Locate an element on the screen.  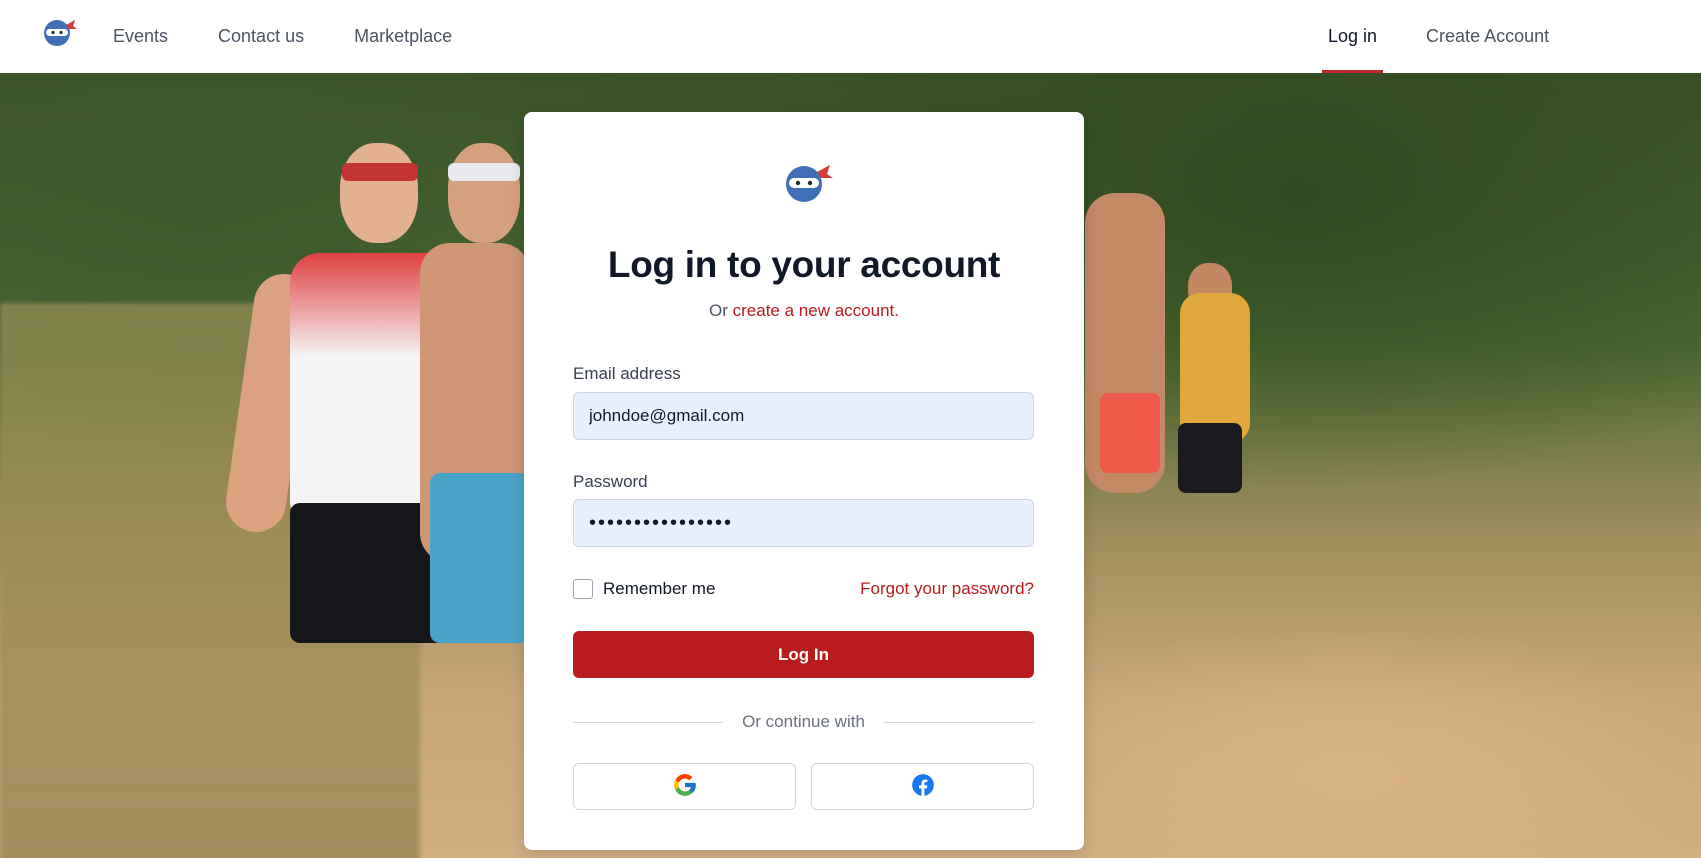
password-label: Password is located at coordinates (610, 481).